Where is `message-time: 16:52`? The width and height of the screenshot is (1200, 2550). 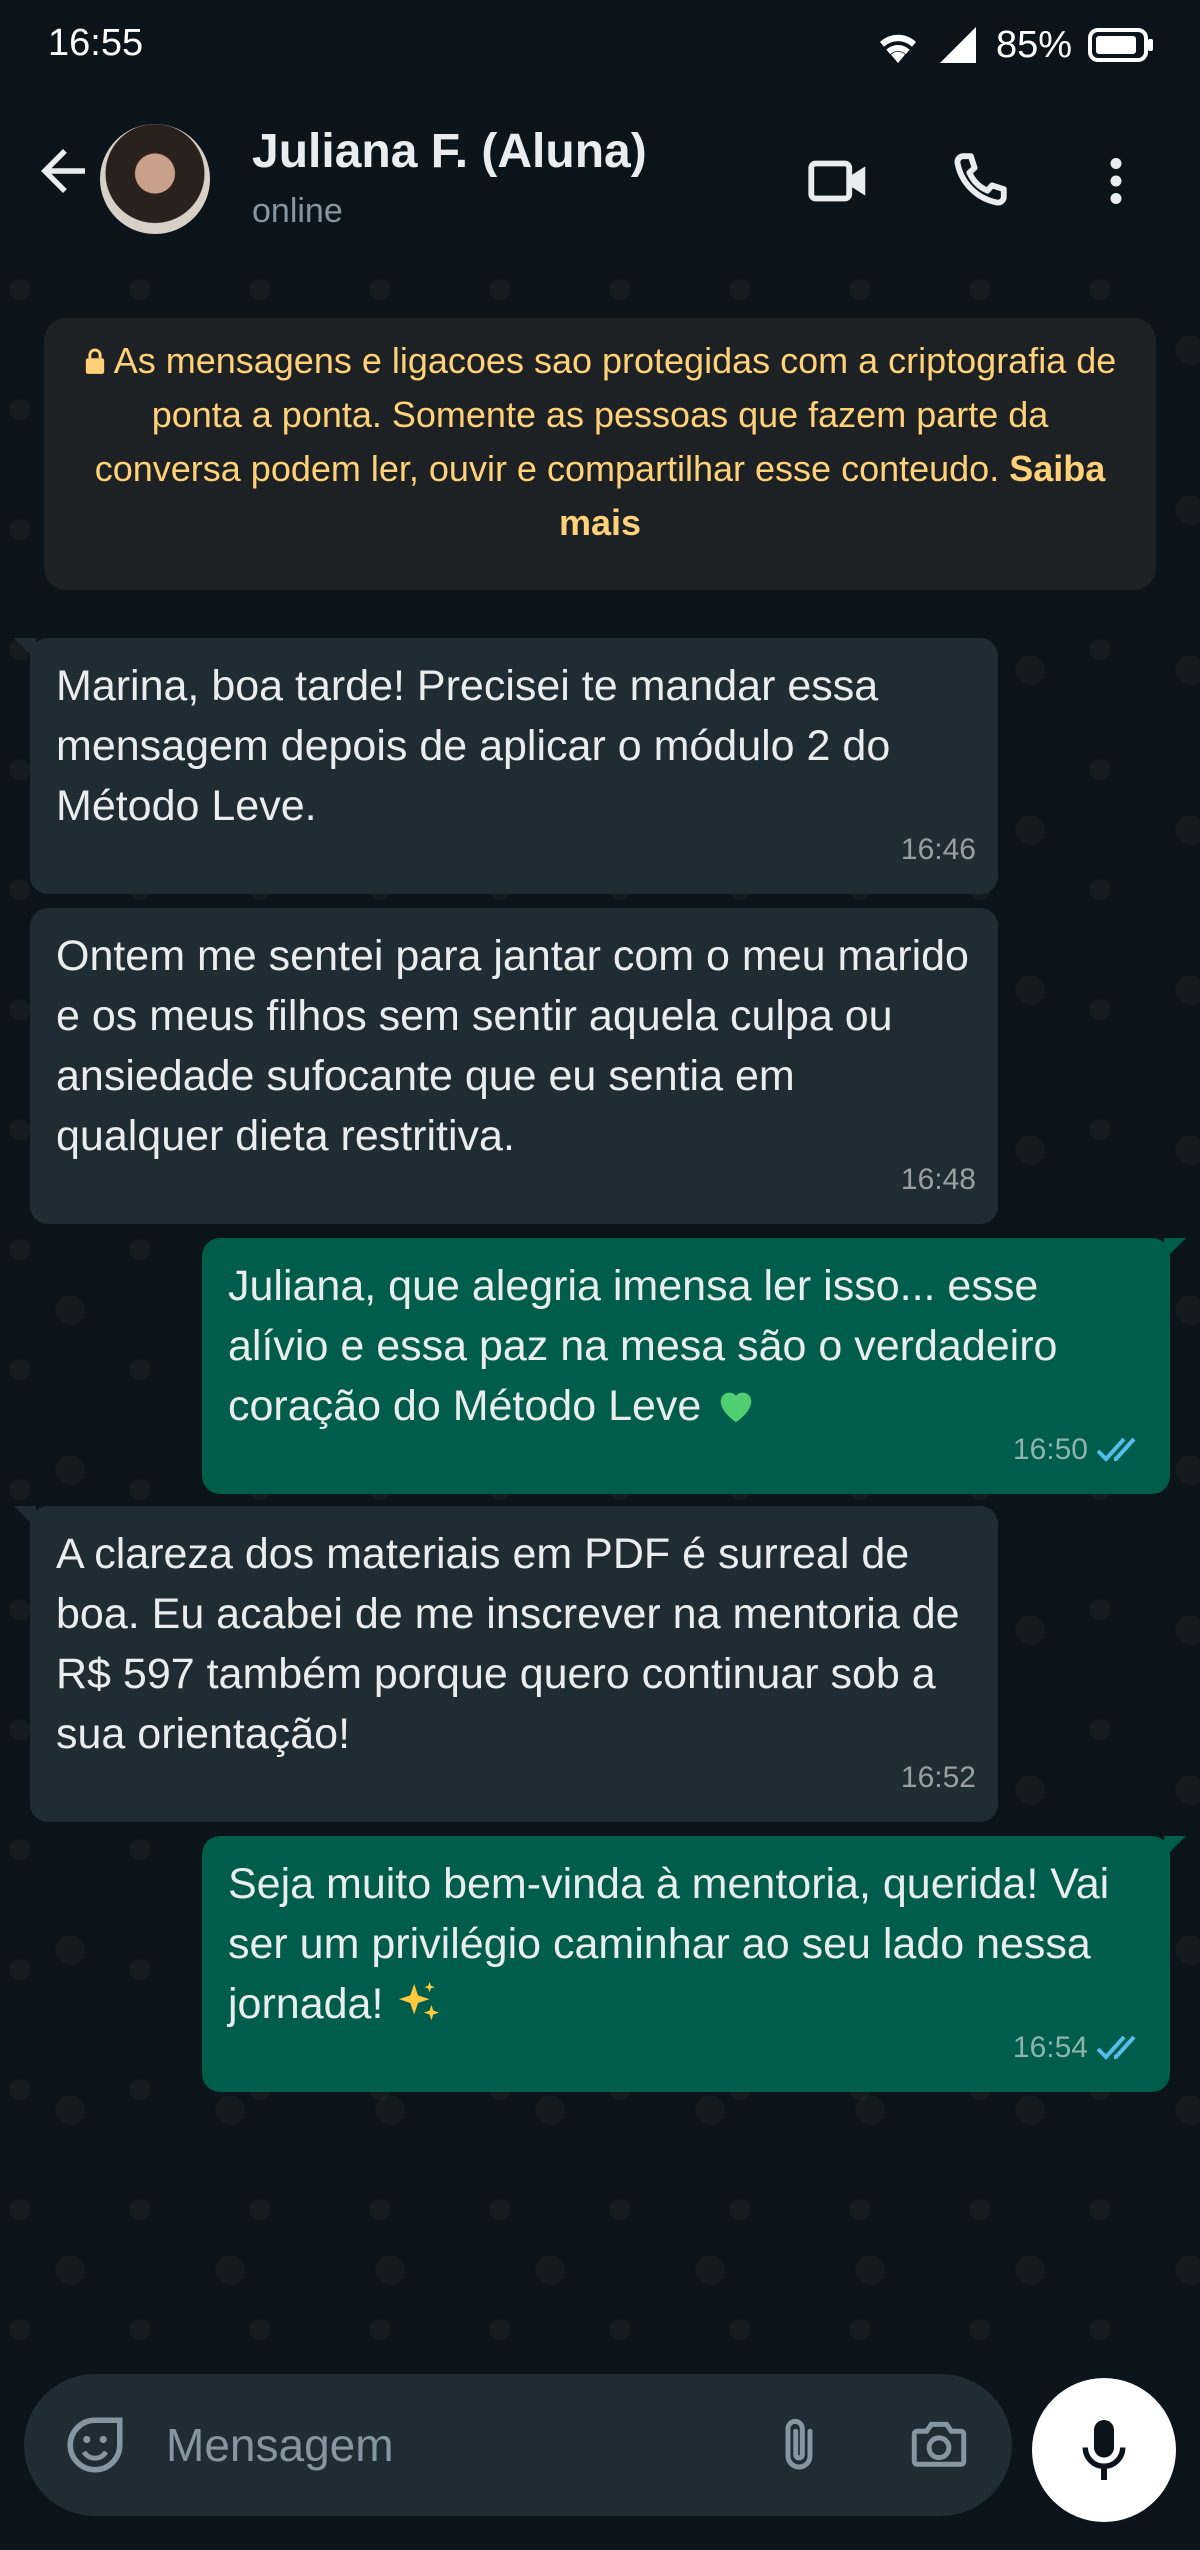 message-time: 16:52 is located at coordinates (938, 1777).